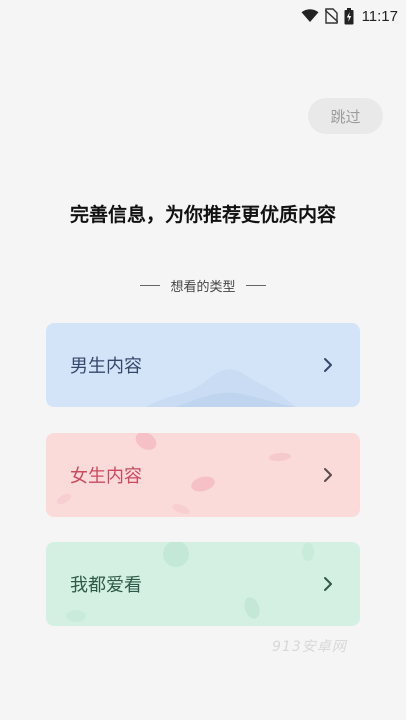  I want to click on section-label-text: 想看的类型, so click(203, 287).